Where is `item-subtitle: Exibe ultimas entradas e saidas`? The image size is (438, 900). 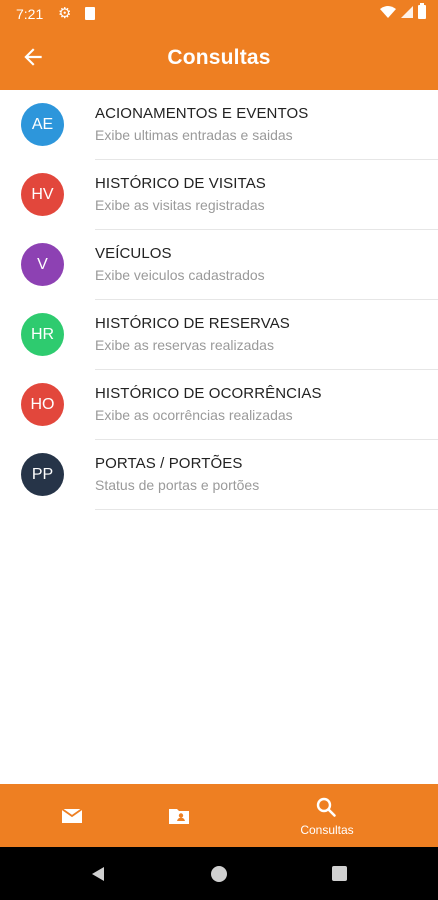 item-subtitle: Exibe ultimas entradas e saidas is located at coordinates (194, 135).